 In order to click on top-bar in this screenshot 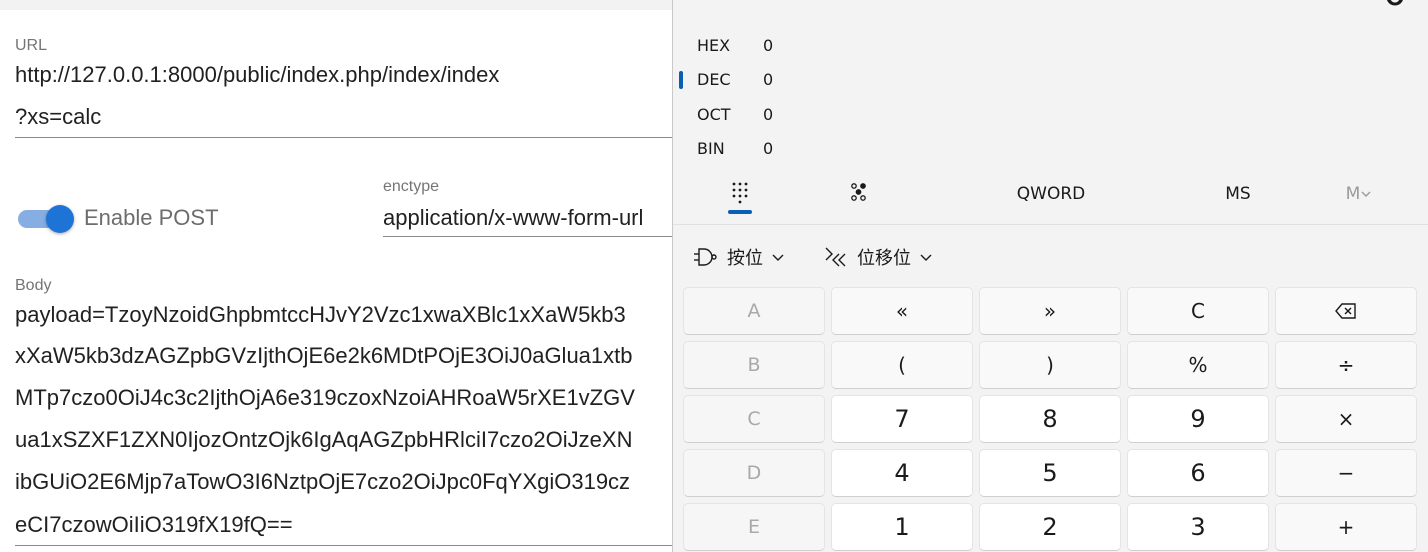, I will do `click(350, 5)`.